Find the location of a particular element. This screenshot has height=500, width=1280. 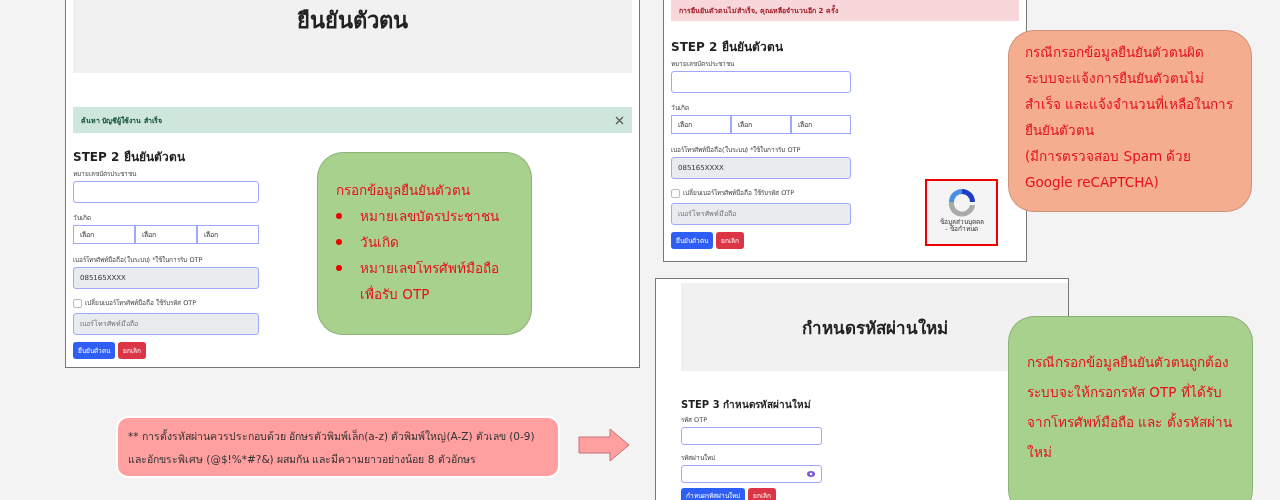

right-arrow-icon is located at coordinates (604, 445).